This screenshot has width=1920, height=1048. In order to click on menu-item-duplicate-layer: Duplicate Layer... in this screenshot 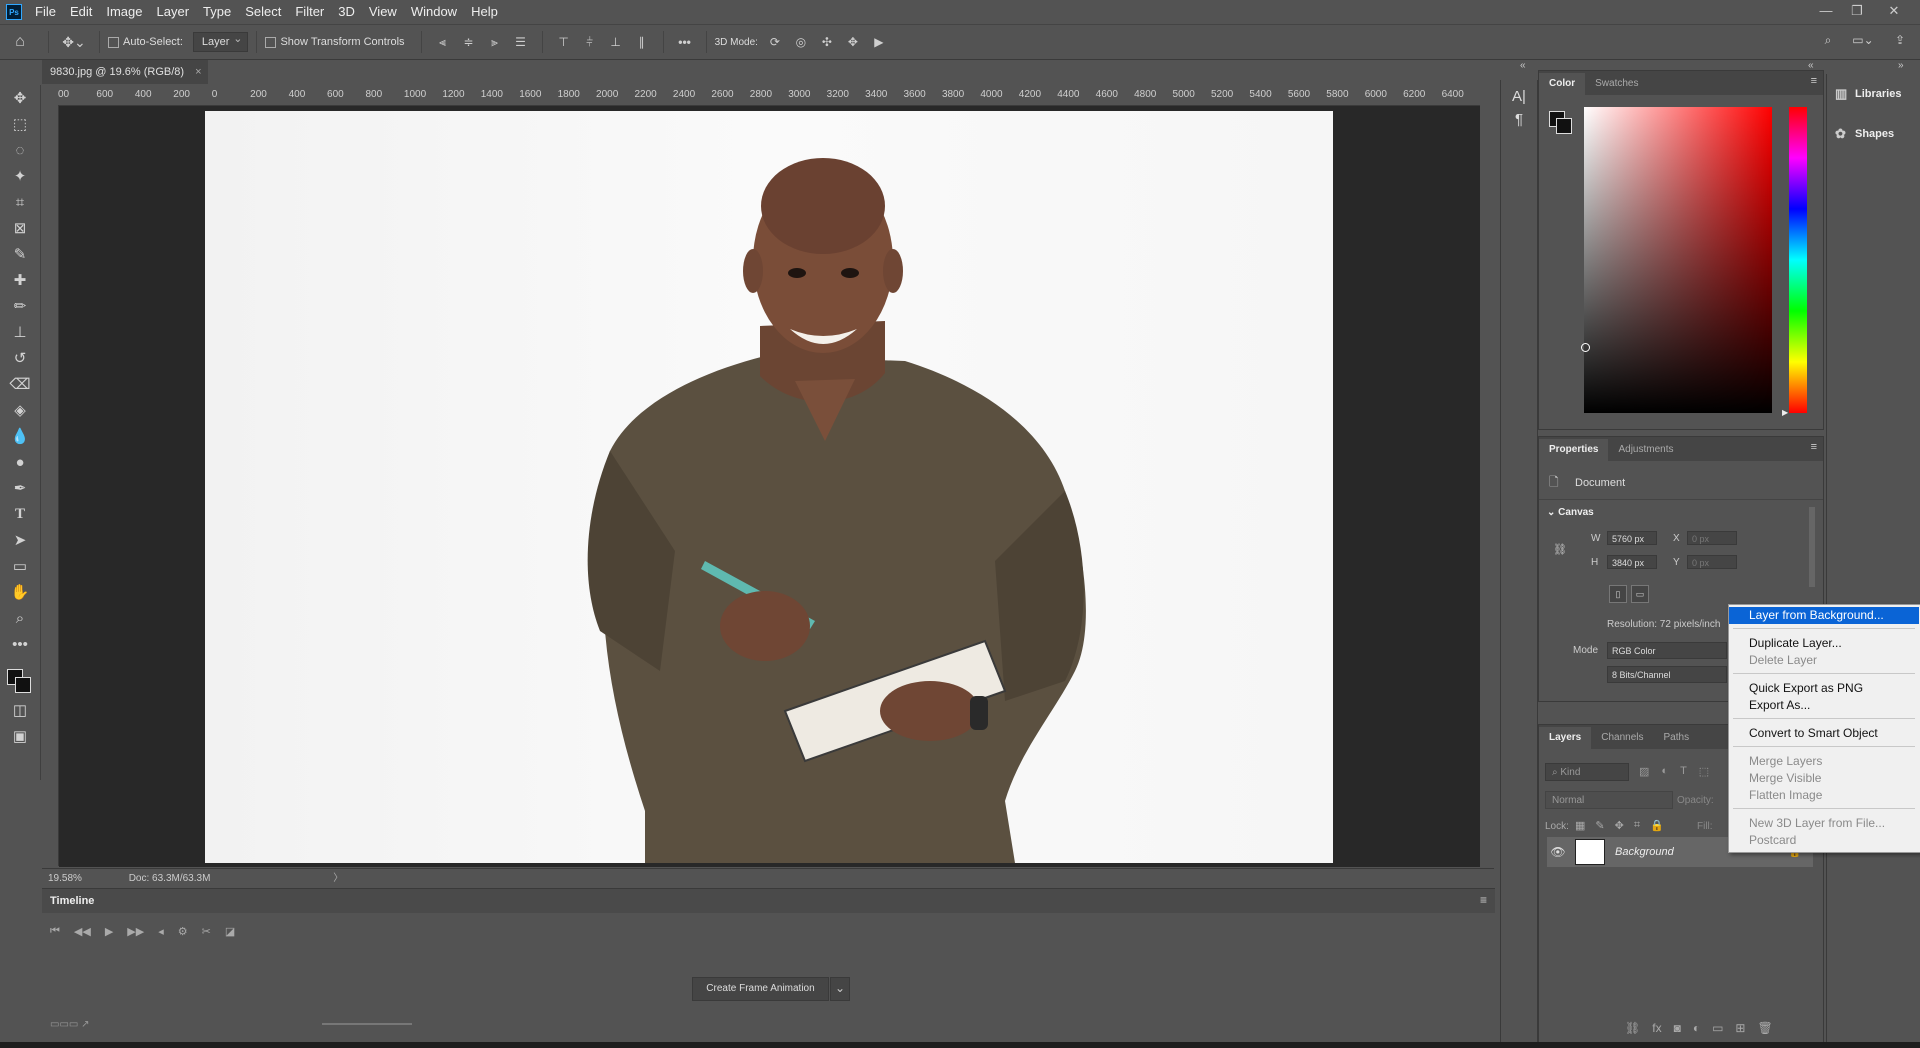, I will do `click(1824, 643)`.